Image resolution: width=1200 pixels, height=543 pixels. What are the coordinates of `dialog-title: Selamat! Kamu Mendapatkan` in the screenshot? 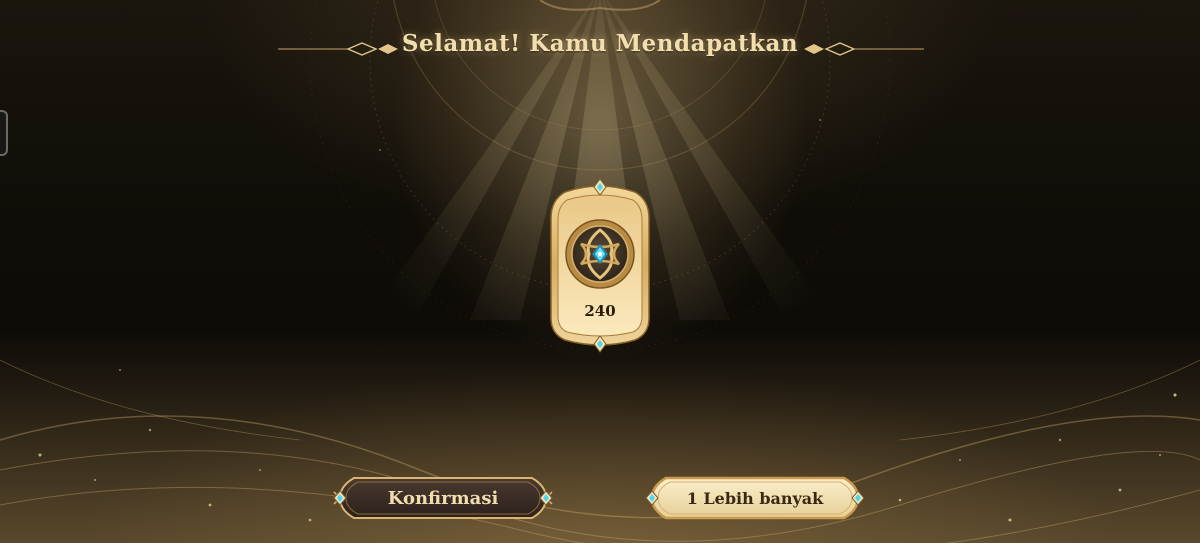 It's located at (600, 43).